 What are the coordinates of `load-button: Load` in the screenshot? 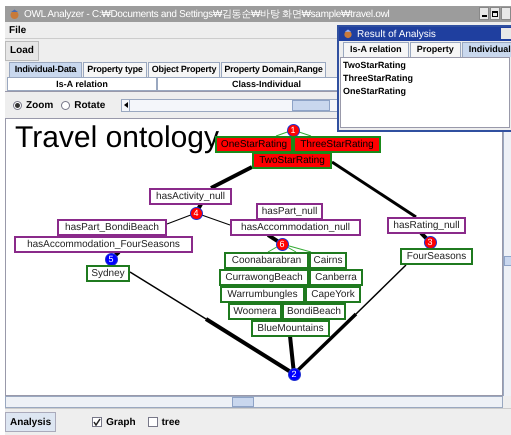 It's located at (22, 50).